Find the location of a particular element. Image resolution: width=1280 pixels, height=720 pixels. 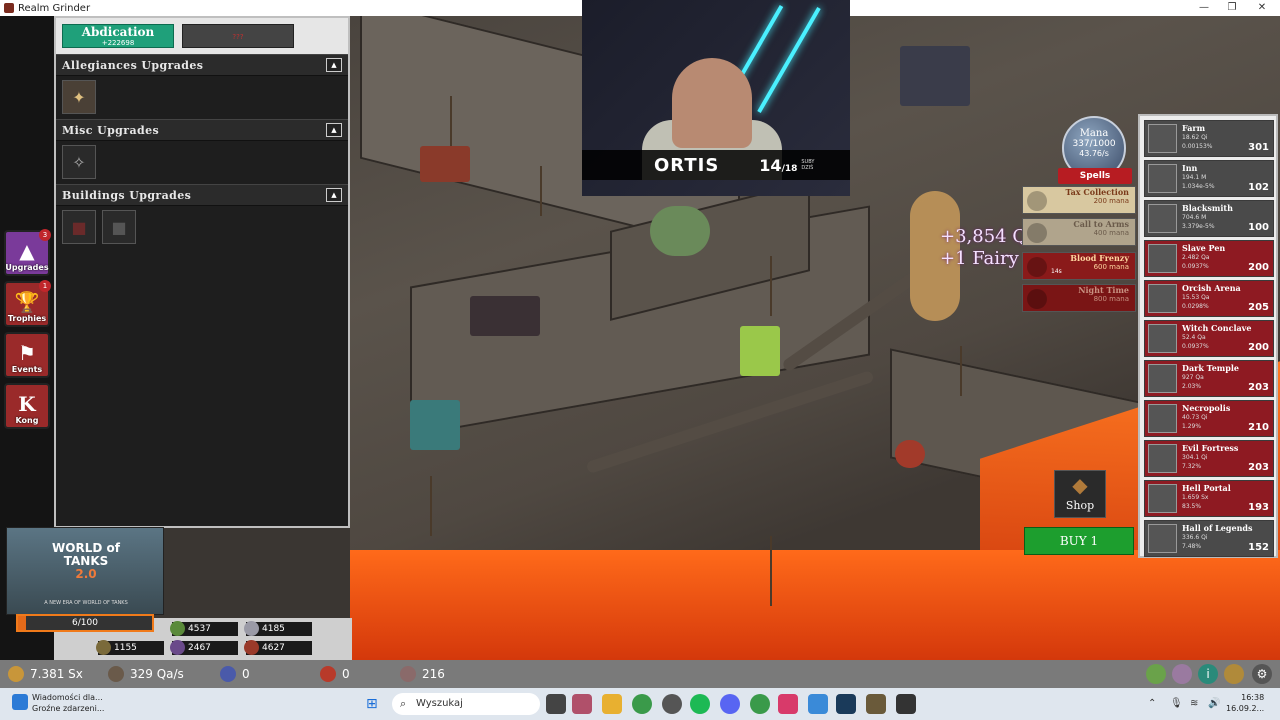

buildings-upgrades-header: Buildings Upgrades ▲ is located at coordinates (202, 195).